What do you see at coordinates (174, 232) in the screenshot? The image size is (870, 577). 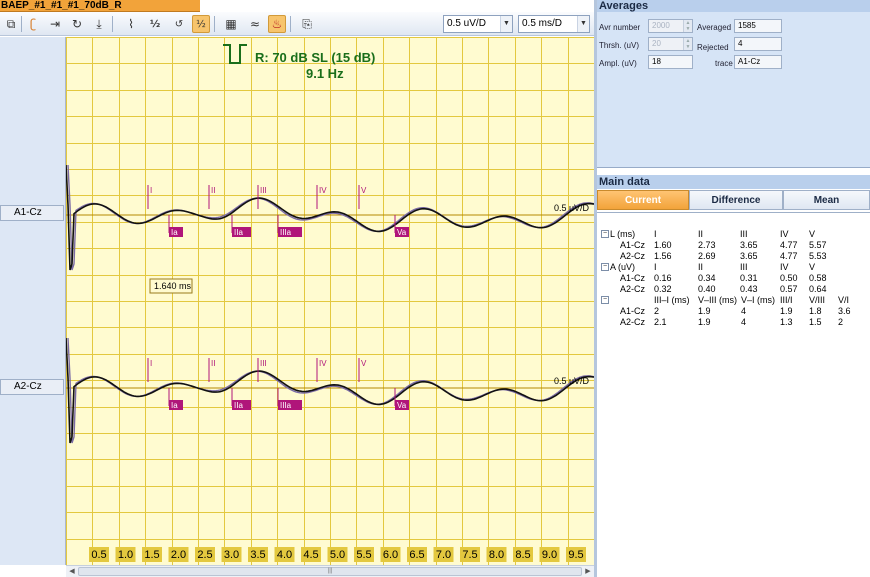 I see `trough-label: Ia` at bounding box center [174, 232].